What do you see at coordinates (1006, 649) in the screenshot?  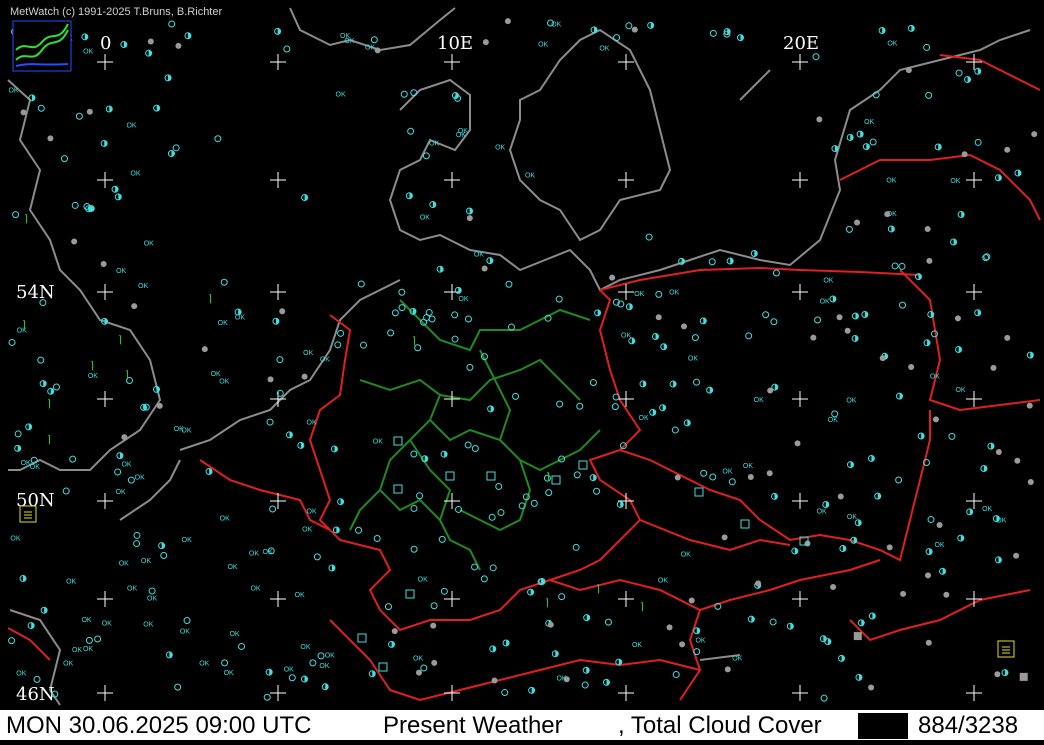 I see `weather-alert-icon` at bounding box center [1006, 649].